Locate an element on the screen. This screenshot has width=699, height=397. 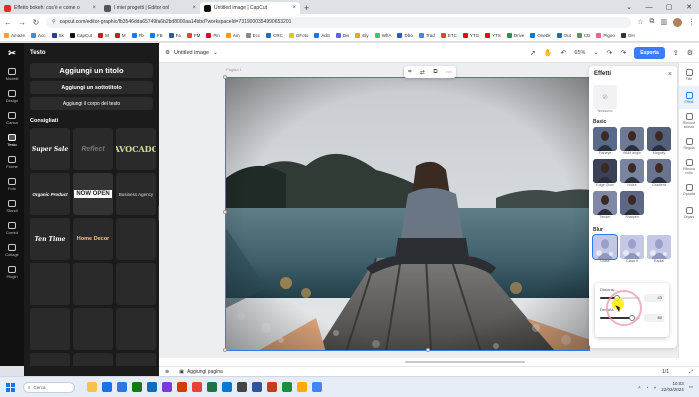
text-style-item: NOW OPEN is located at coordinates (93, 194).